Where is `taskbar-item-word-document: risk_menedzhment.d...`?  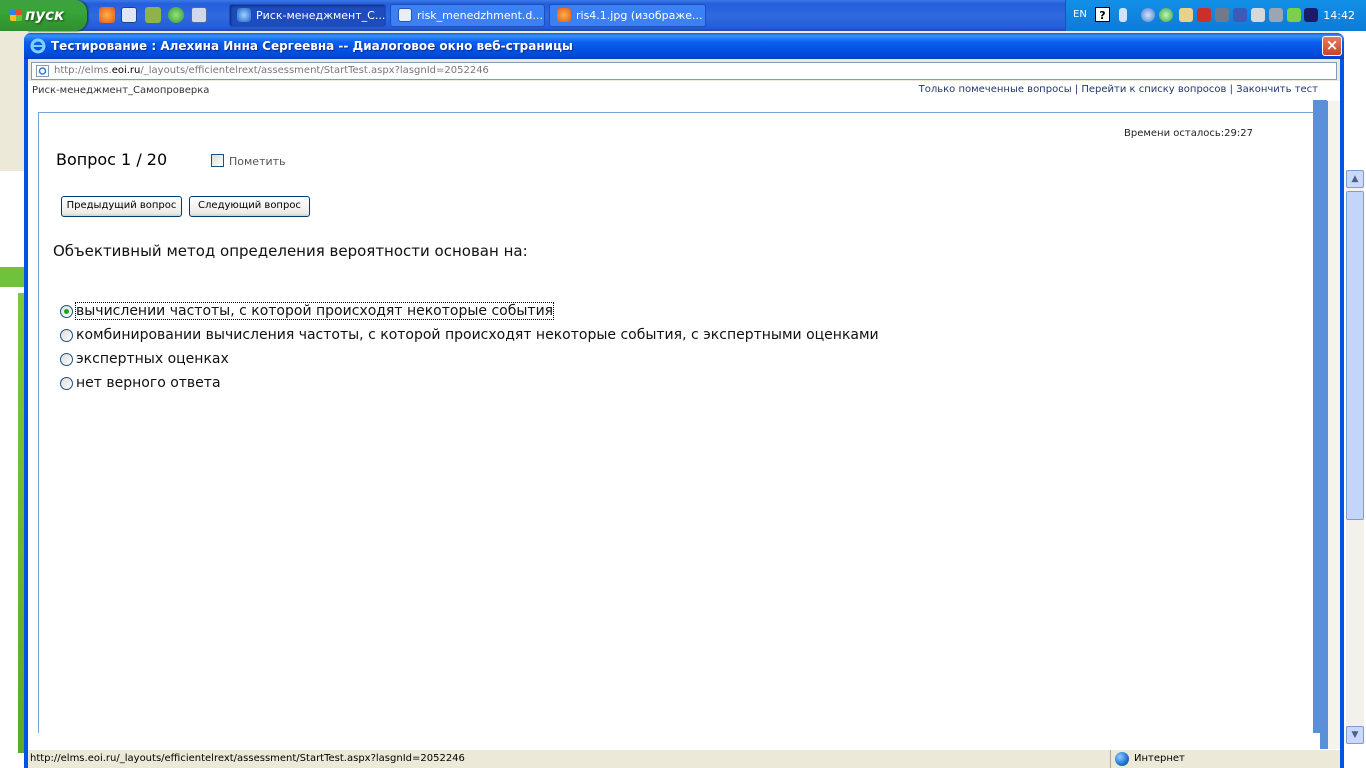 taskbar-item-word-document: risk_menedzhment.d... is located at coordinates (467, 15).